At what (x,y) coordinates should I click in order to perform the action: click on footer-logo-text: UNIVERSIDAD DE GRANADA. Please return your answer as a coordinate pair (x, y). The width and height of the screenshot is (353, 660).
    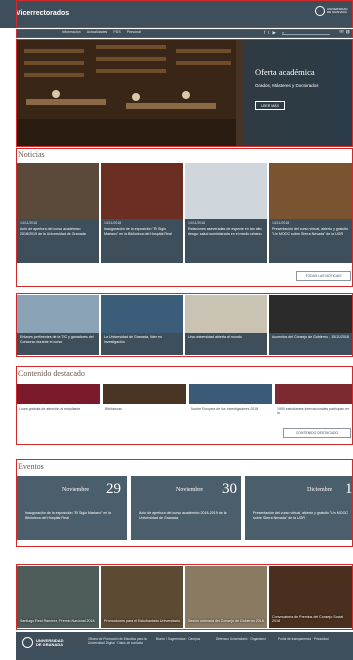
    Looking at the image, I should click on (50, 642).